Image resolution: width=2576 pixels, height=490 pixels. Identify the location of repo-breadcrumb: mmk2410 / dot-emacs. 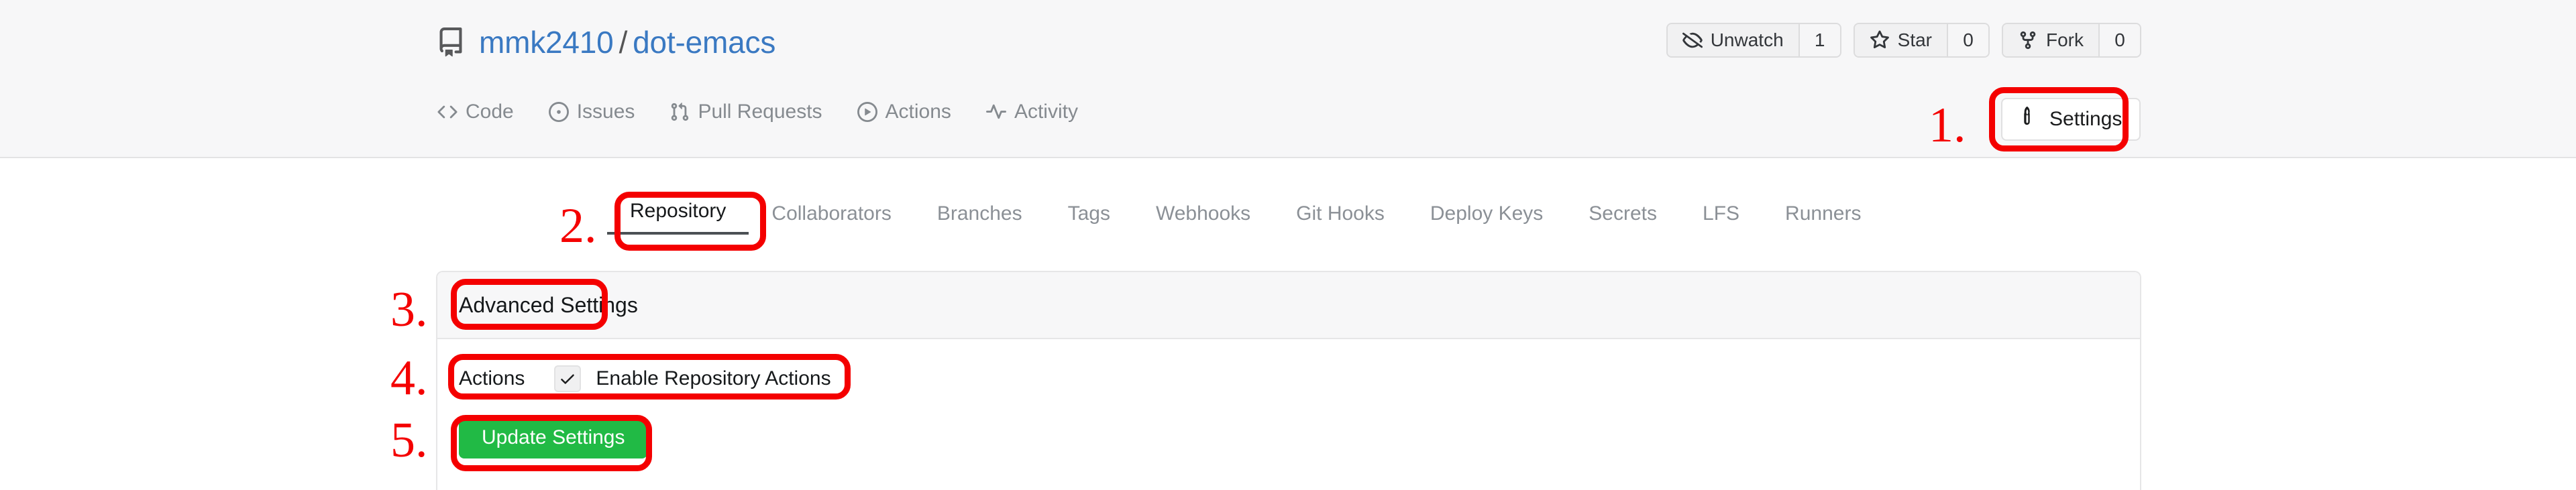
(605, 42).